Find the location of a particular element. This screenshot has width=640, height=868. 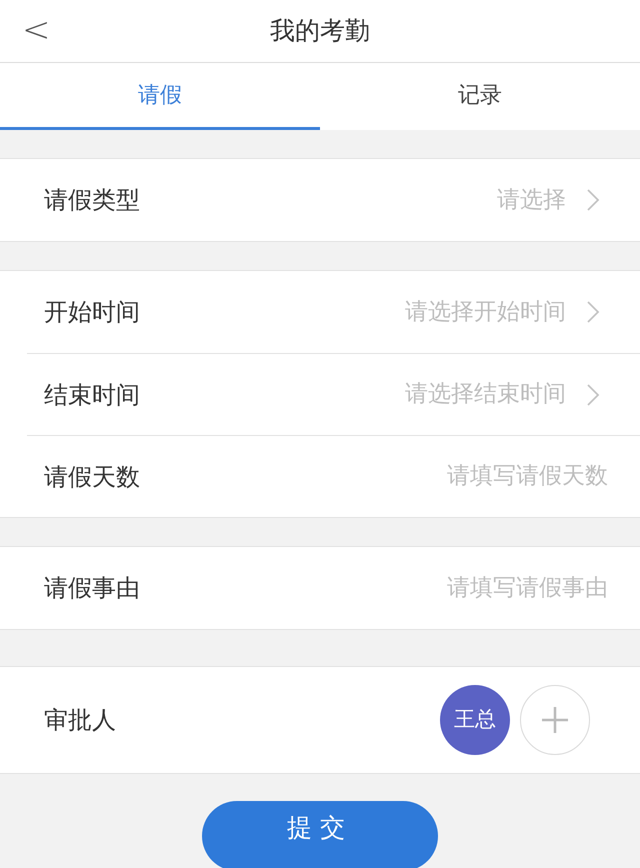

field-label: 开始时间 is located at coordinates (92, 312).